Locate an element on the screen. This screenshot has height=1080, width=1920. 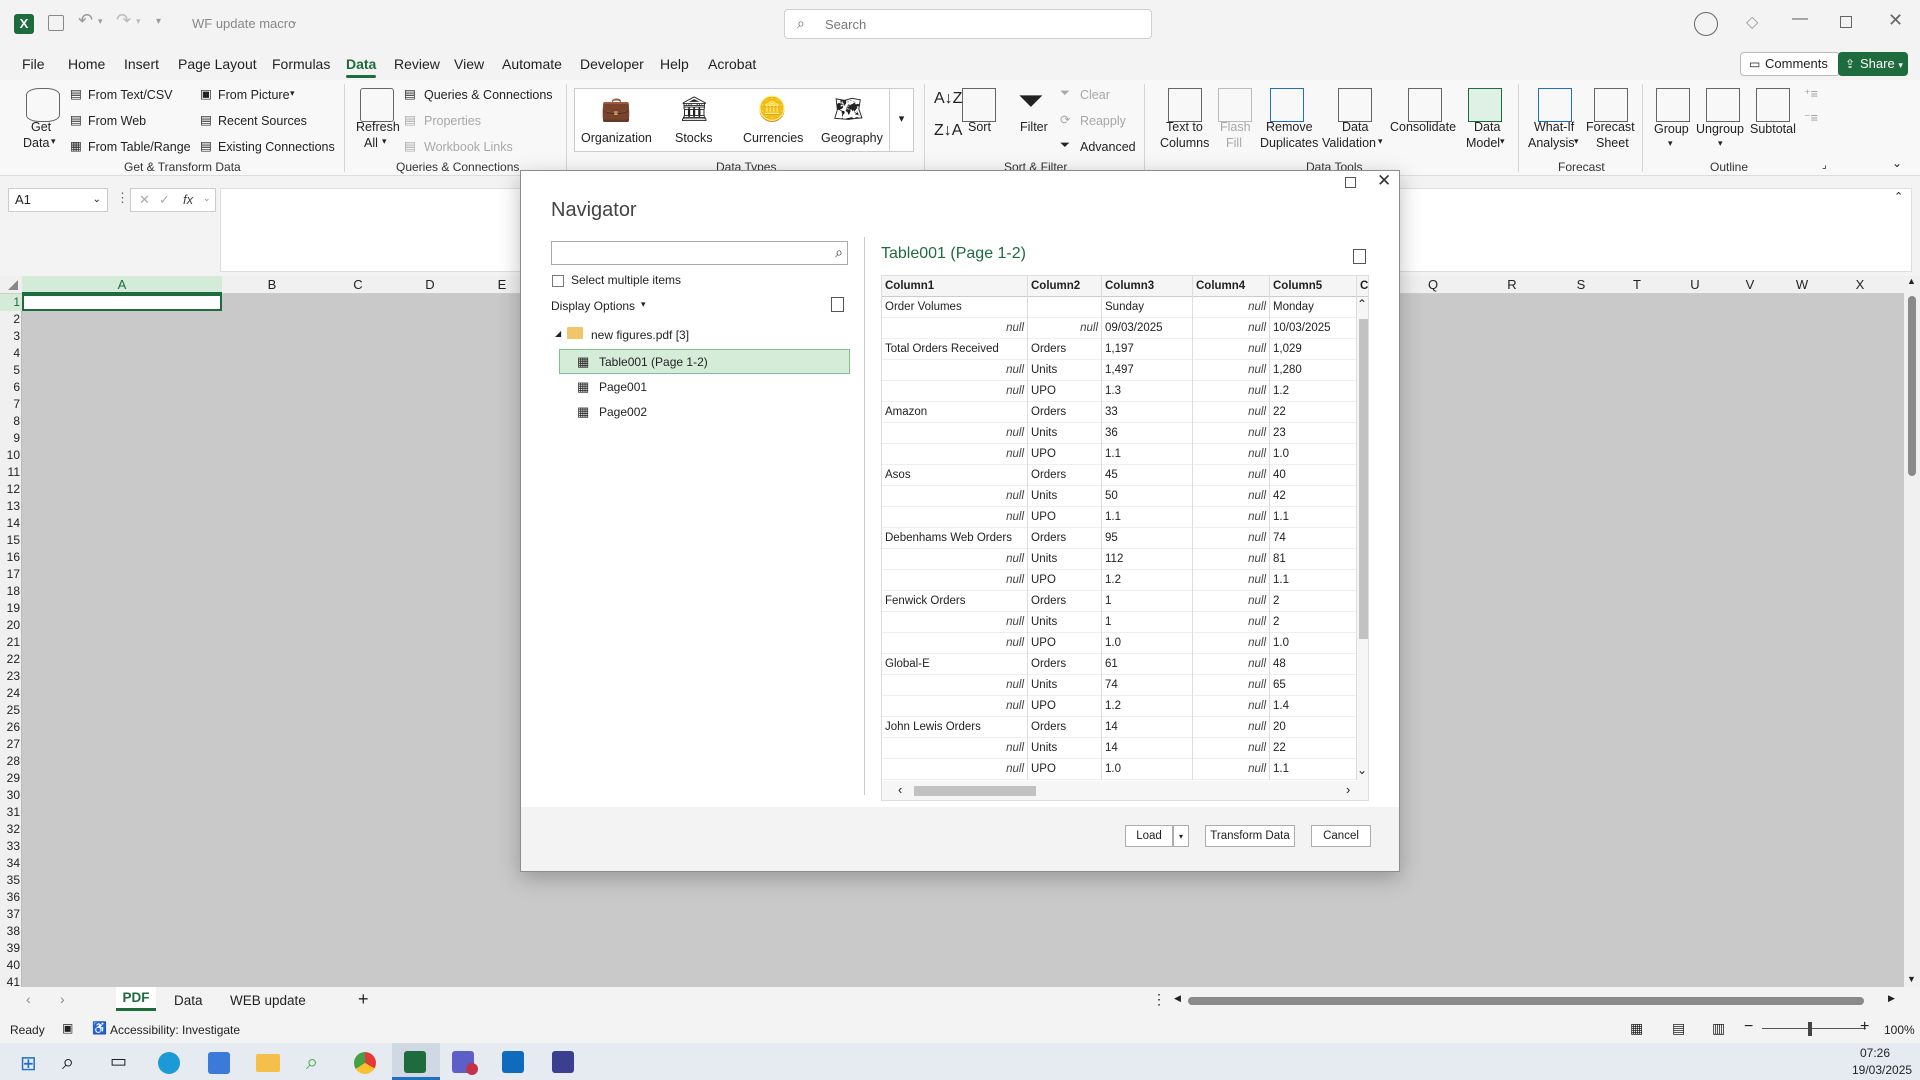
insert-function-icon: fx is located at coordinates (188, 199).